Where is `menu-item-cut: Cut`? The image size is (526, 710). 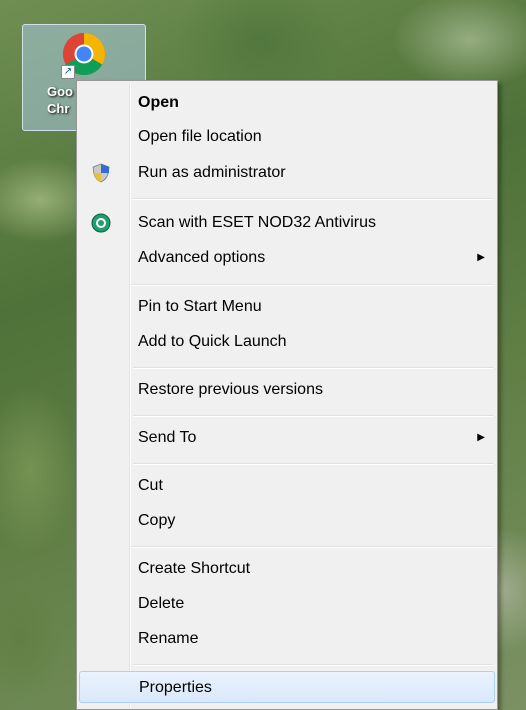
menu-item-cut: Cut is located at coordinates (287, 486).